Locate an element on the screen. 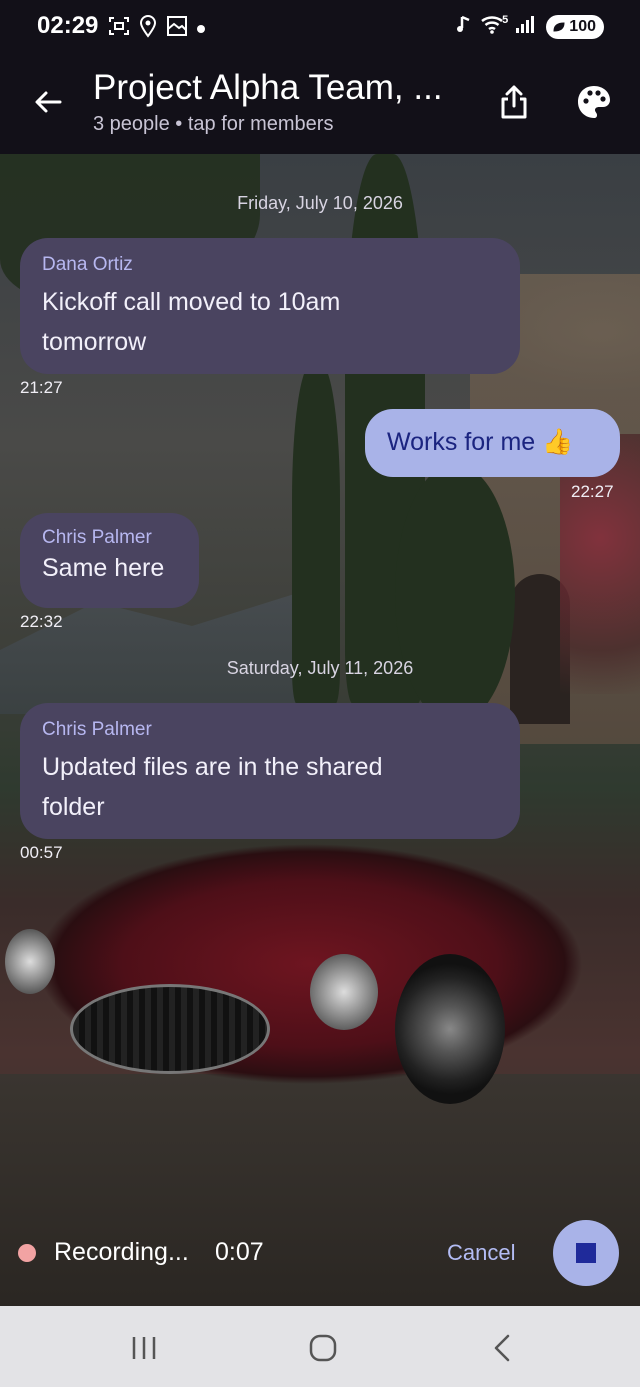 This screenshot has height=1387, width=640. home-icon is located at coordinates (323, 1348).